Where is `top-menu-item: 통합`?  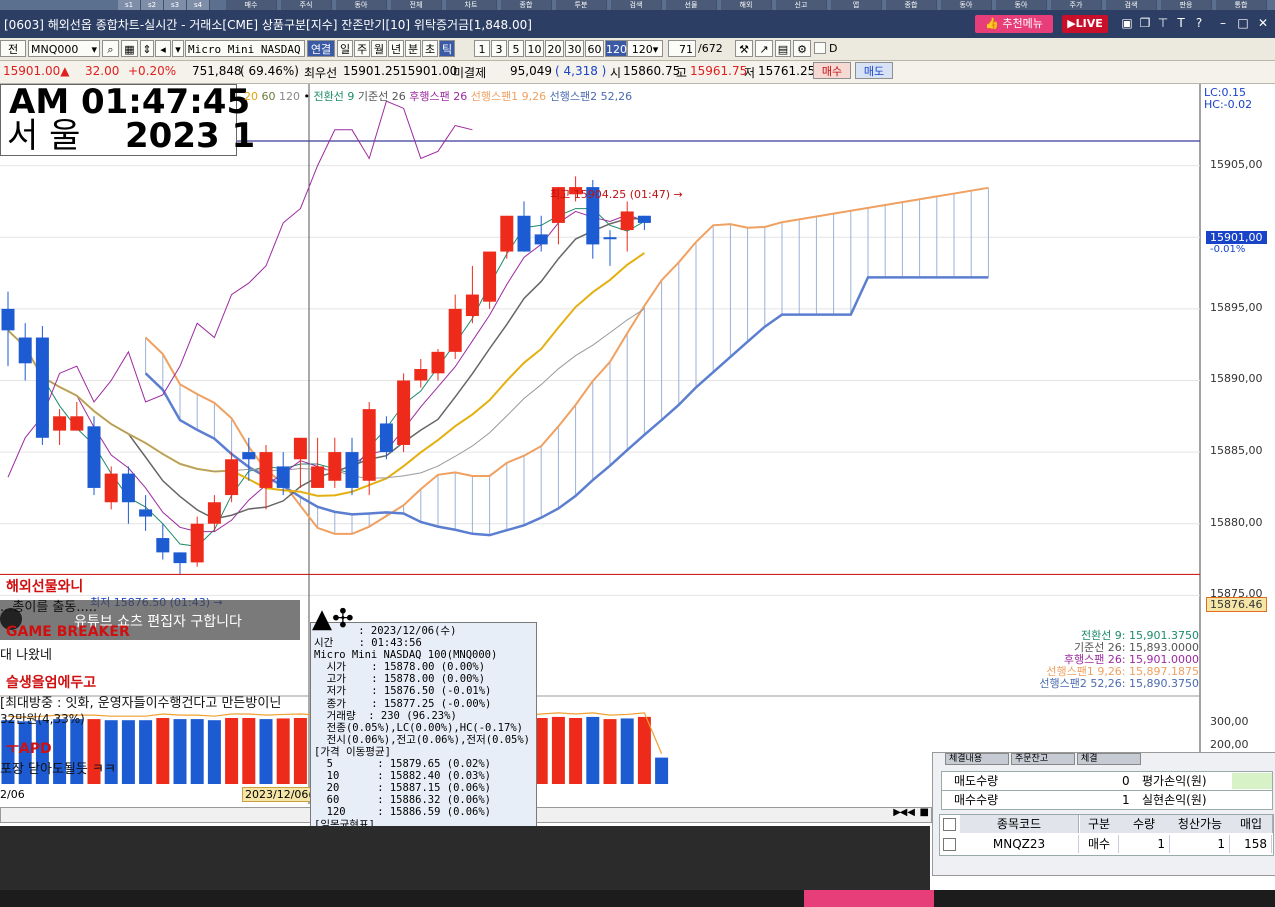 top-menu-item: 통합 is located at coordinates (1241, 5).